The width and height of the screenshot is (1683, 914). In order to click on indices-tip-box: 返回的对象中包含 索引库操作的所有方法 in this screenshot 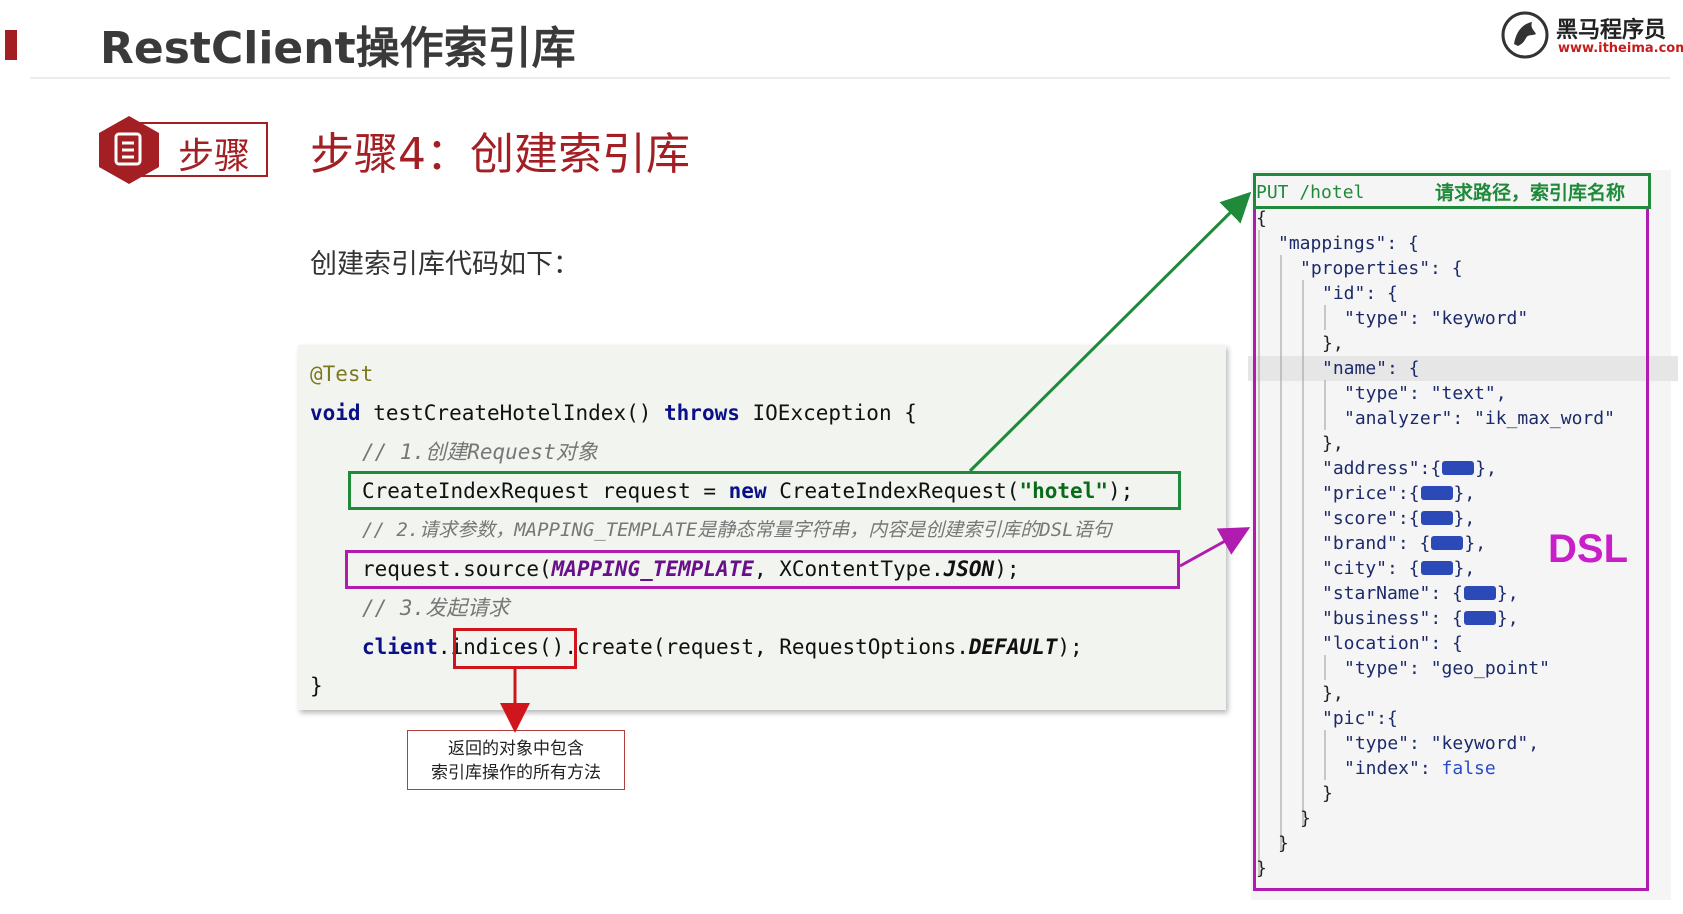, I will do `click(516, 760)`.